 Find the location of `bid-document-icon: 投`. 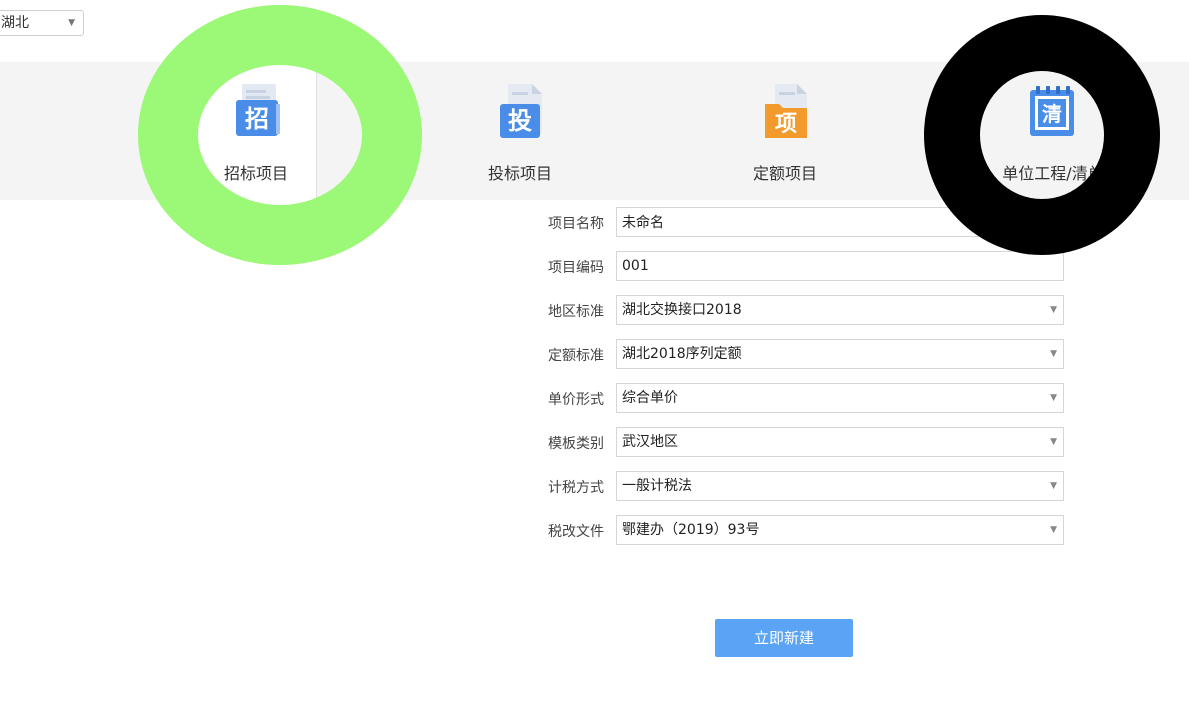

bid-document-icon: 投 is located at coordinates (521, 111).